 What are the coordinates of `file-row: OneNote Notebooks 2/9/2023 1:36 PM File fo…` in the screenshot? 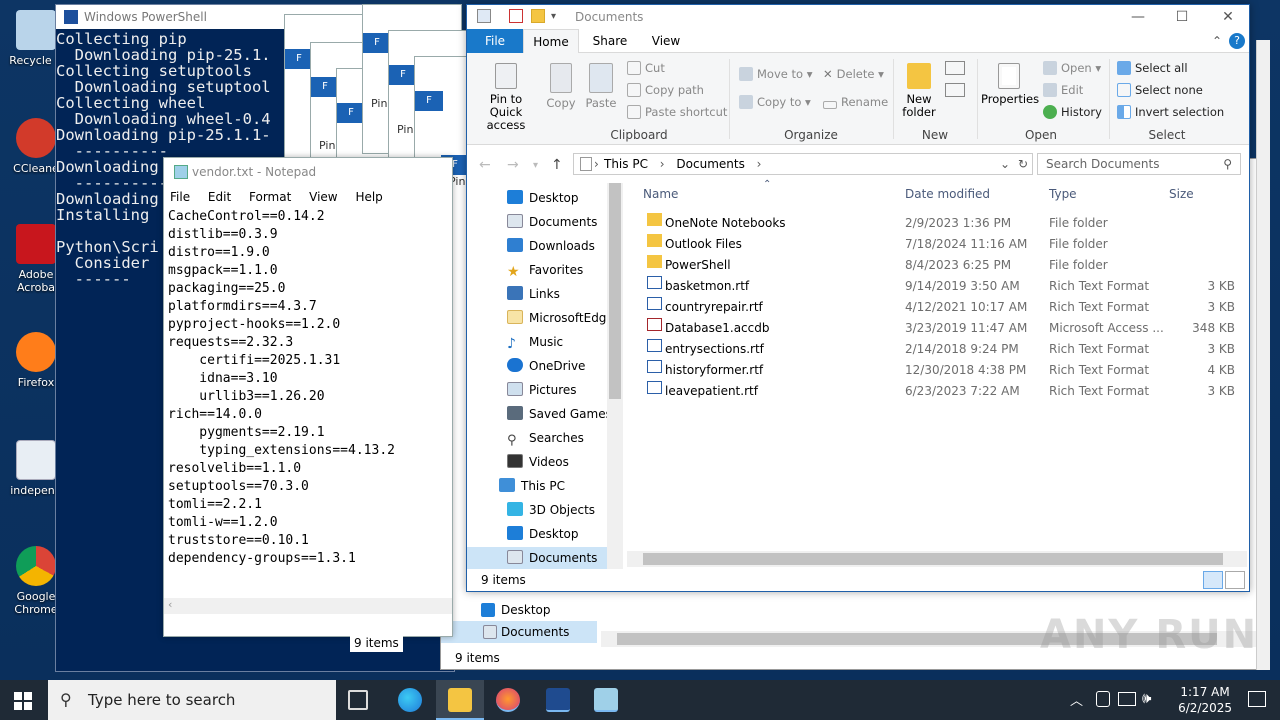 It's located at (942, 223).